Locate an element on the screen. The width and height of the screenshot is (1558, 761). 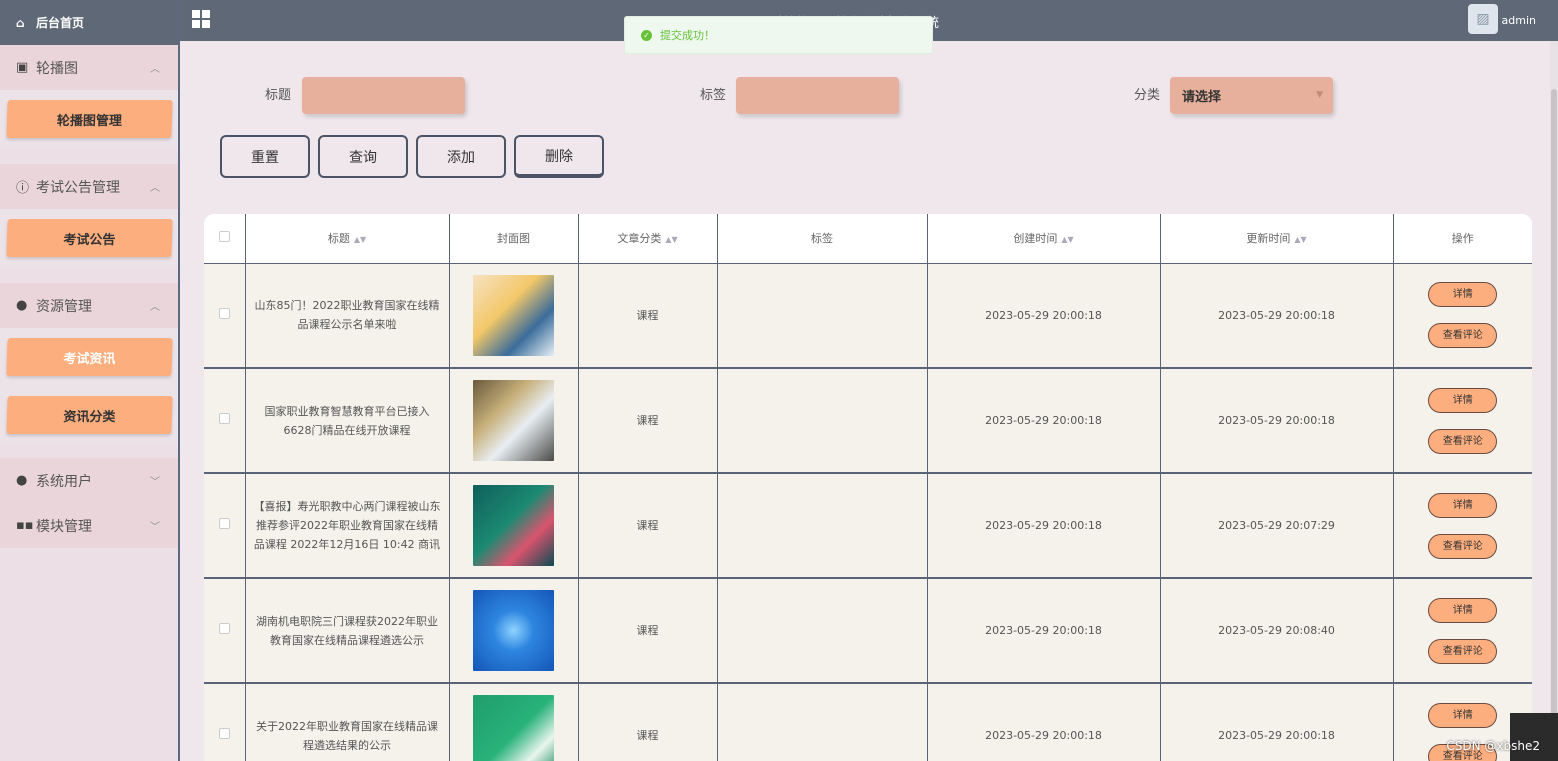
add-button: 添加 is located at coordinates (461, 156).